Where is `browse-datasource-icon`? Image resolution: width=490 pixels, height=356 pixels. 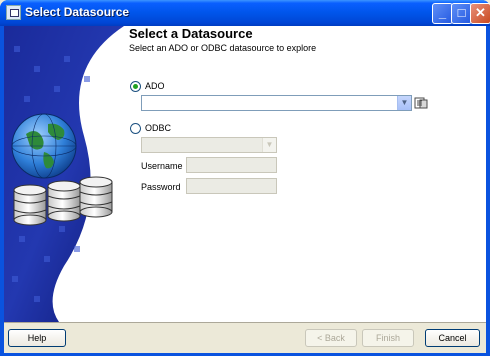 browse-datasource-icon is located at coordinates (421, 103).